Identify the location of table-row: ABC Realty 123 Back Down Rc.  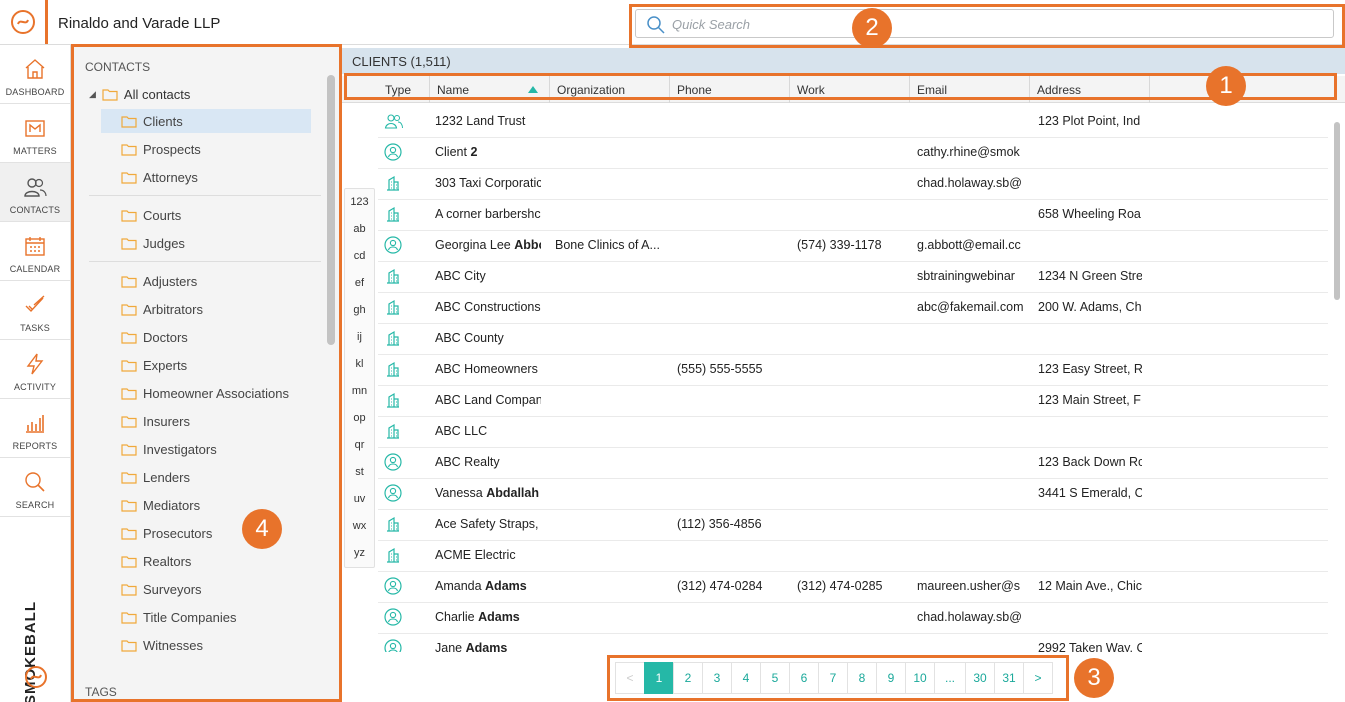
(853, 463).